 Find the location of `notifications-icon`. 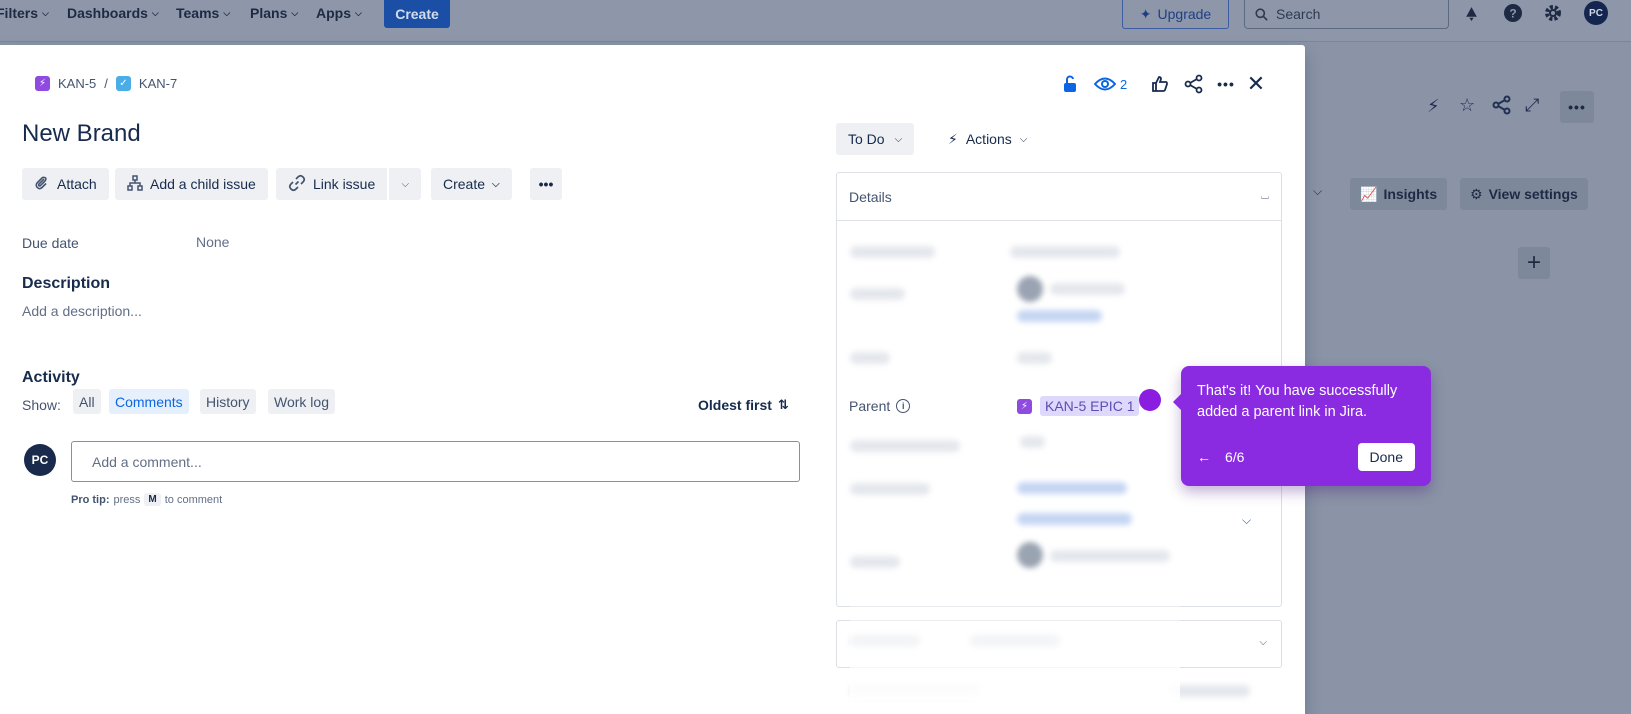

notifications-icon is located at coordinates (1471, 13).